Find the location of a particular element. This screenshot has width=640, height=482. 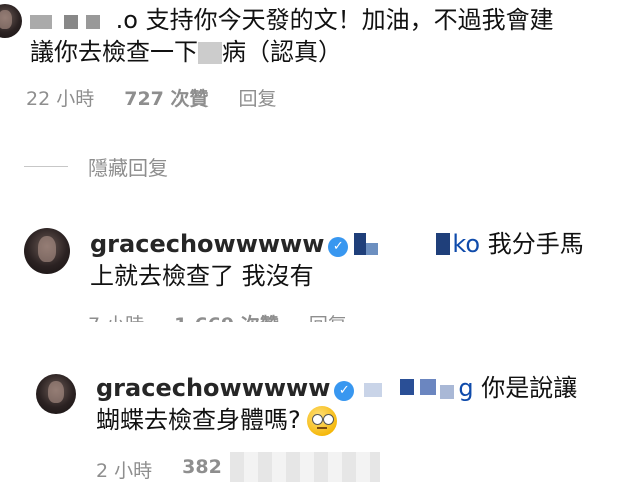

screenshot-cut is located at coordinates (320, 342).